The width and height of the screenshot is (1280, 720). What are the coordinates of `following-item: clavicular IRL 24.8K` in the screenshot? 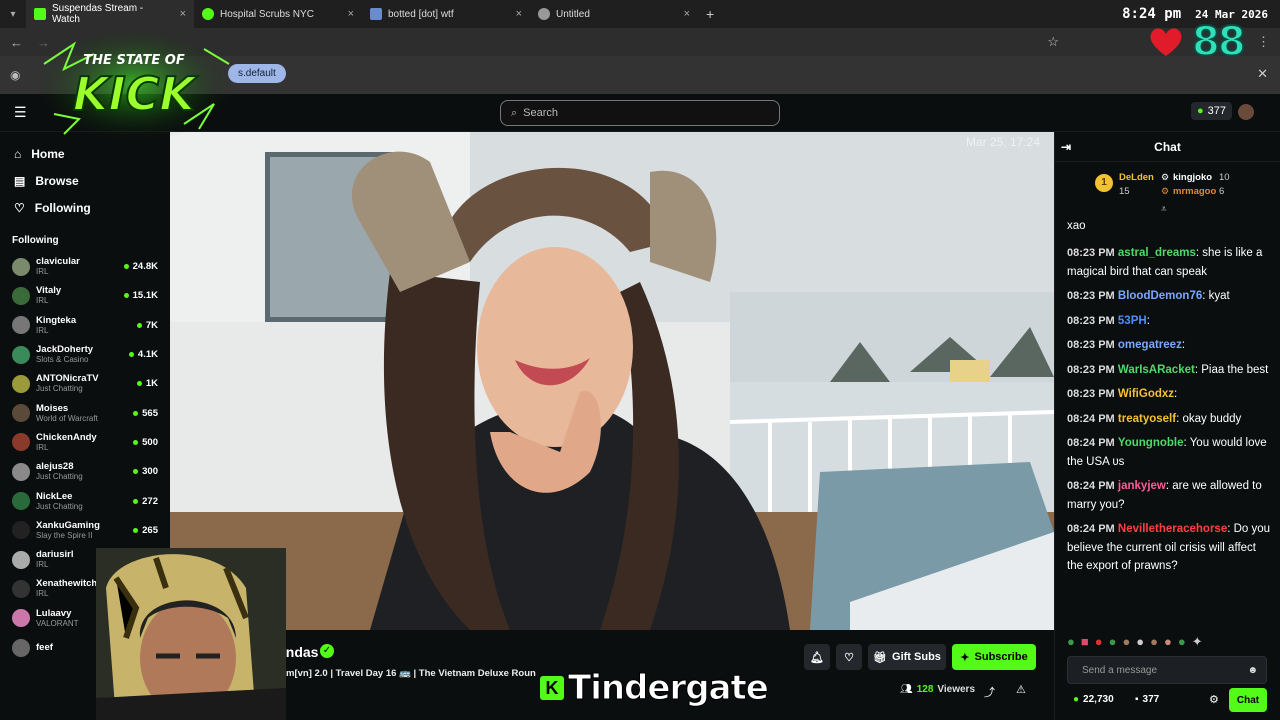 It's located at (85, 266).